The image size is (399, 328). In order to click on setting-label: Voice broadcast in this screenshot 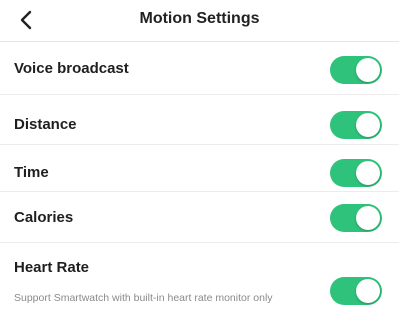, I will do `click(71, 68)`.